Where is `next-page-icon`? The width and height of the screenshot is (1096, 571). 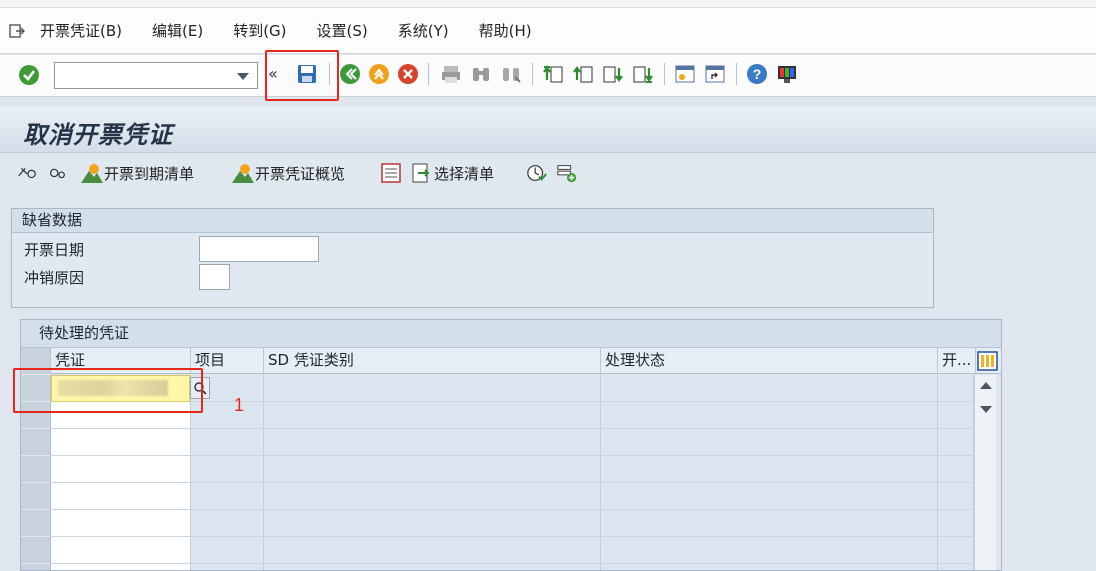 next-page-icon is located at coordinates (613, 74).